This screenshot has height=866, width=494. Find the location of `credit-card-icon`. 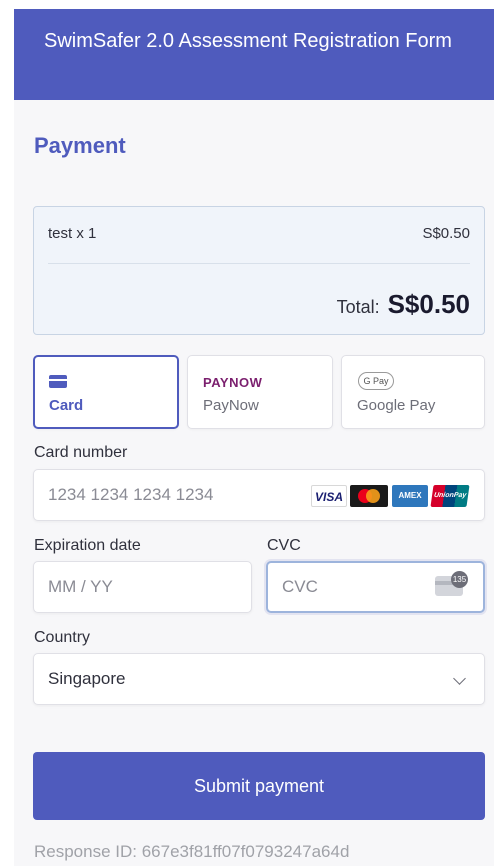

credit-card-icon is located at coordinates (58, 381).